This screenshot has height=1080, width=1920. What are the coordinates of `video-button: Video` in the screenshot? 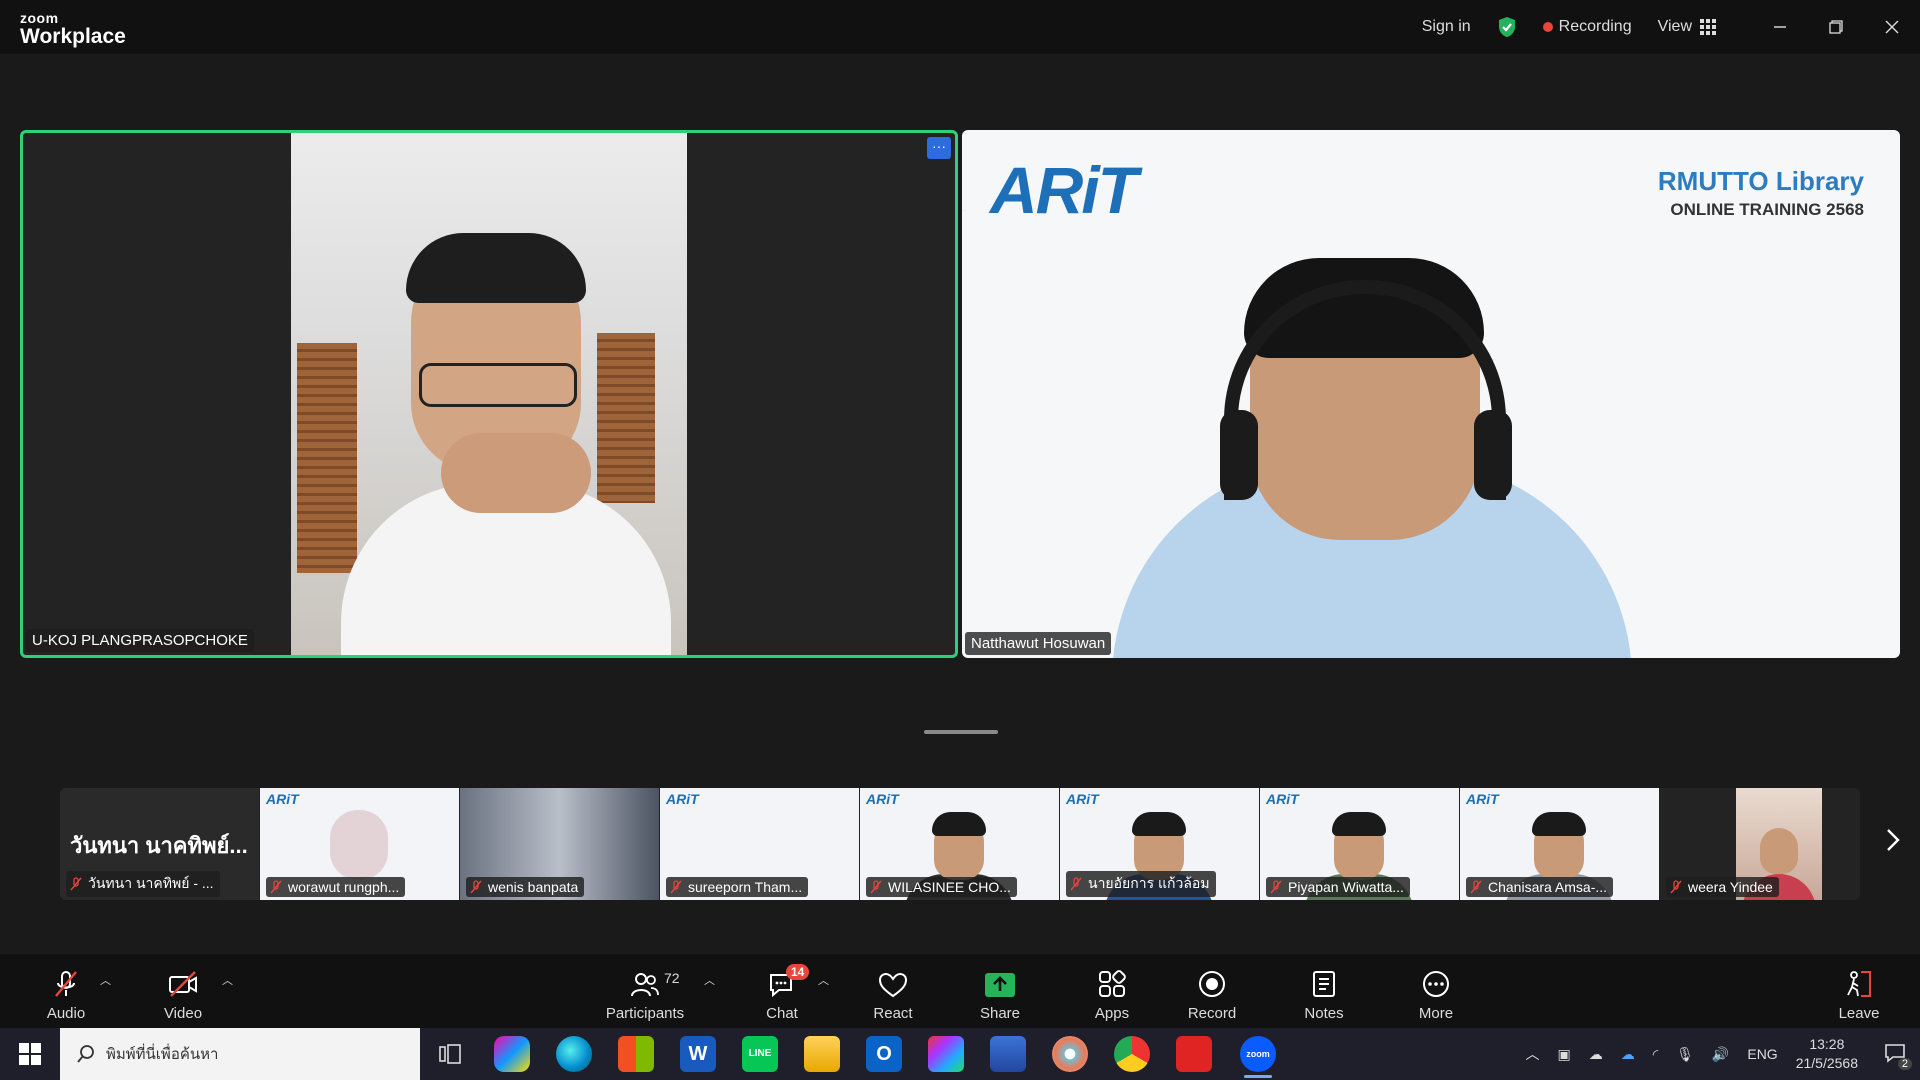 It's located at (183, 991).